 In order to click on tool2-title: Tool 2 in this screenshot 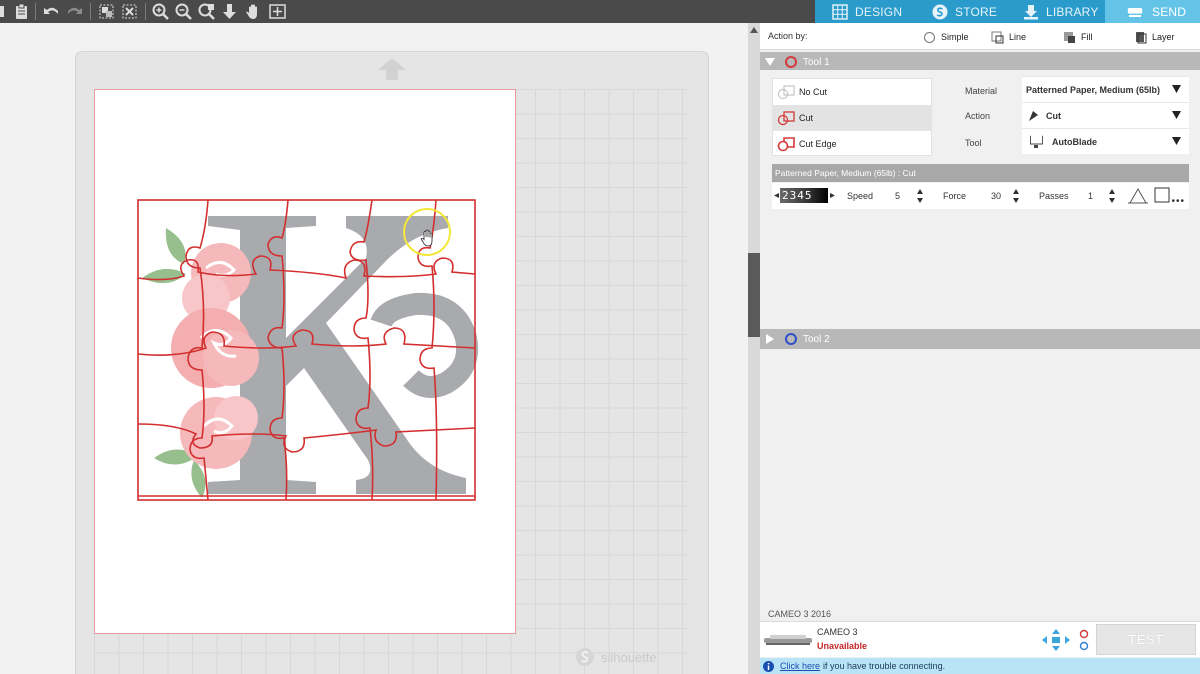, I will do `click(816, 339)`.